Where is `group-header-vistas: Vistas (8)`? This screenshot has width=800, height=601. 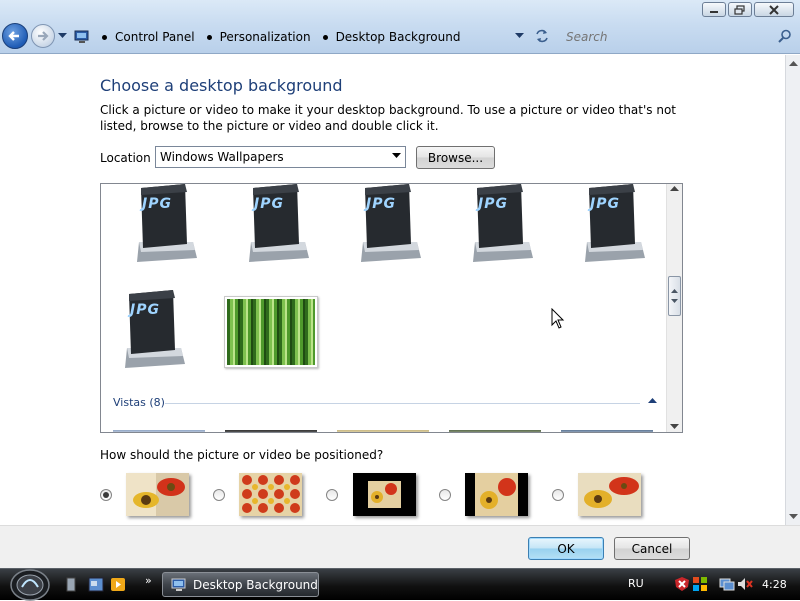
group-header-vistas: Vistas (8) is located at coordinates (139, 402).